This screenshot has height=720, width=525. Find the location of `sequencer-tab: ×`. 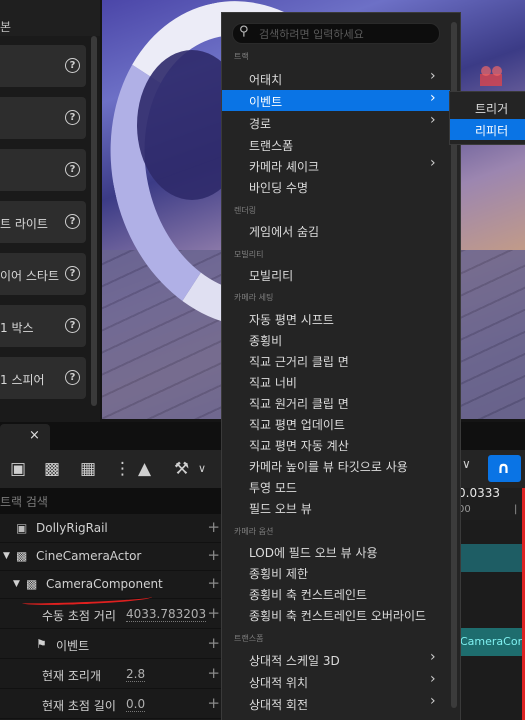

sequencer-tab: × is located at coordinates (25, 437).